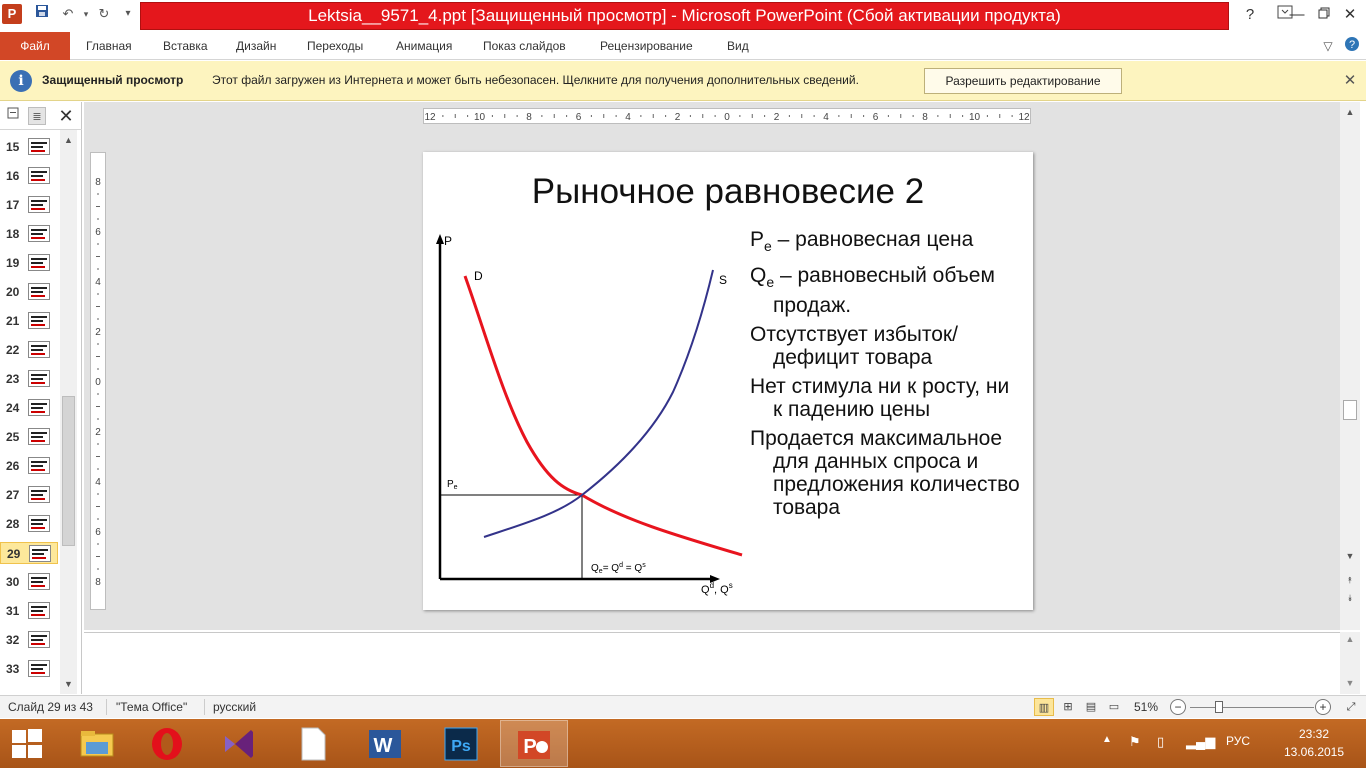 The image size is (1366, 775). Describe the element at coordinates (1252, 707) in the screenshot. I see `zoom-slider` at that location.